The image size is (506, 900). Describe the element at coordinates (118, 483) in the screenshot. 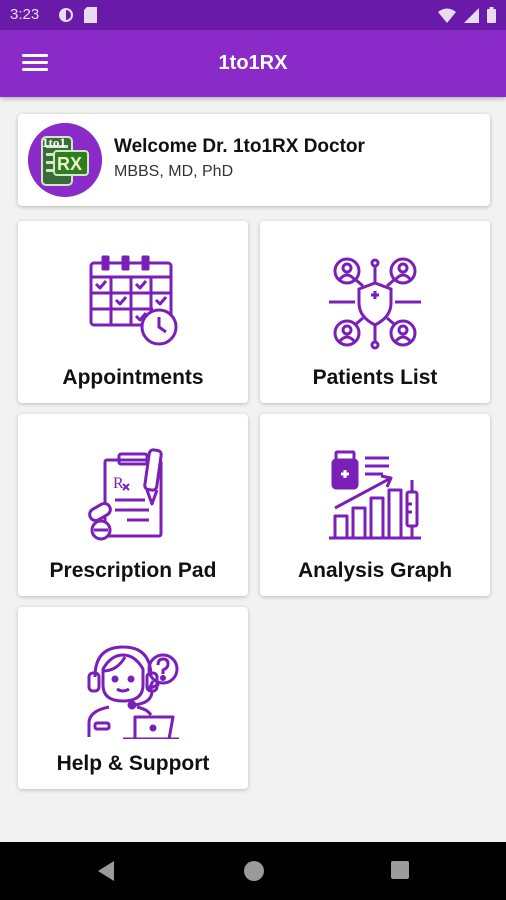

I see `svg-text: R` at that location.